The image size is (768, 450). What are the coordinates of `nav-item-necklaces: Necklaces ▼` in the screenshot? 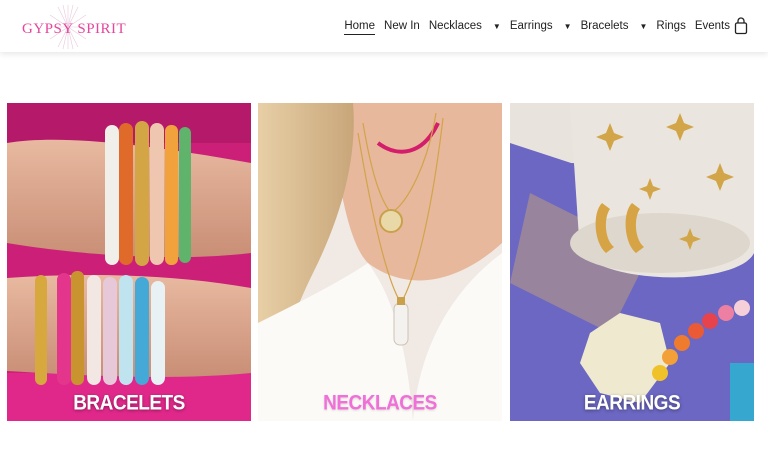 It's located at (465, 26).